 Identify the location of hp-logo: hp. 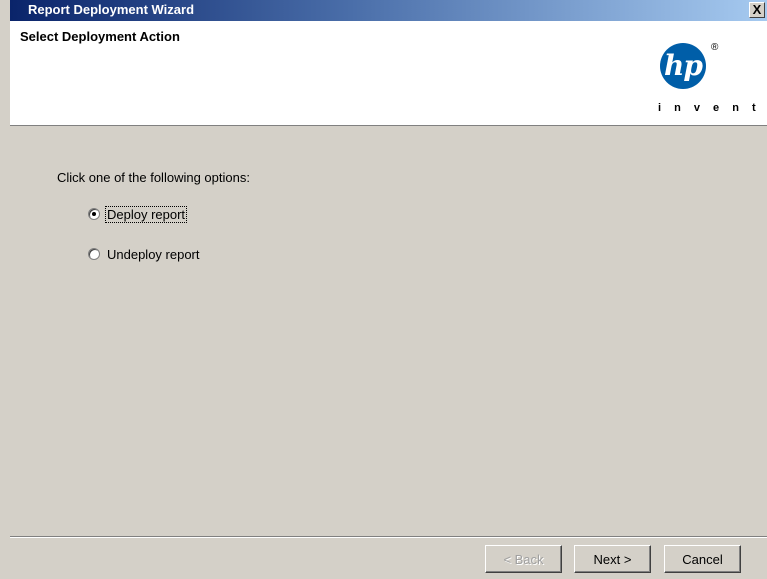
(683, 66).